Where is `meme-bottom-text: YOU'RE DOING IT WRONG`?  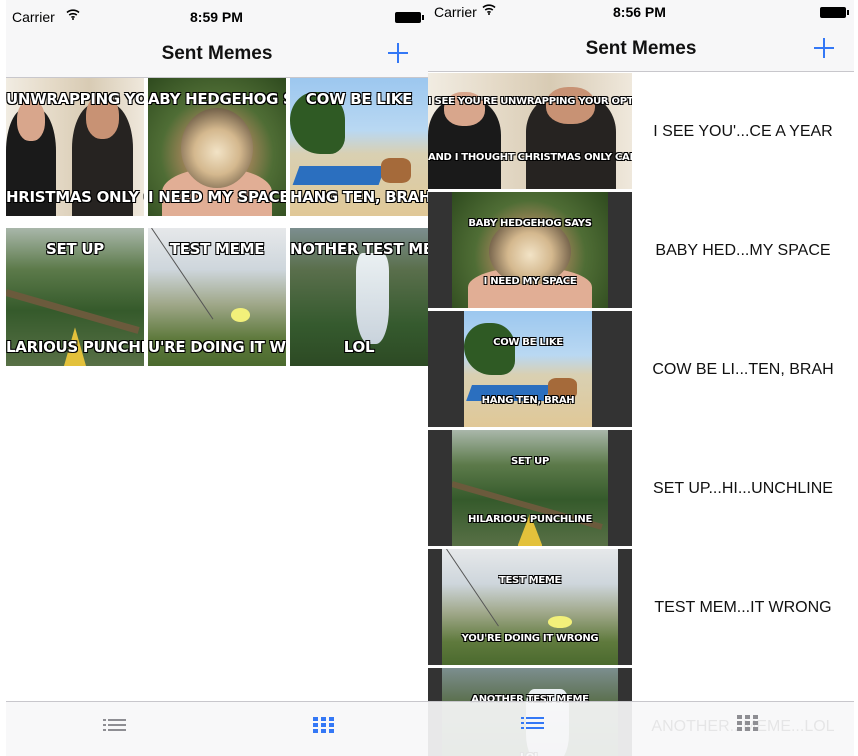
meme-bottom-text: YOU'RE DOING IT WRONG is located at coordinates (530, 639).